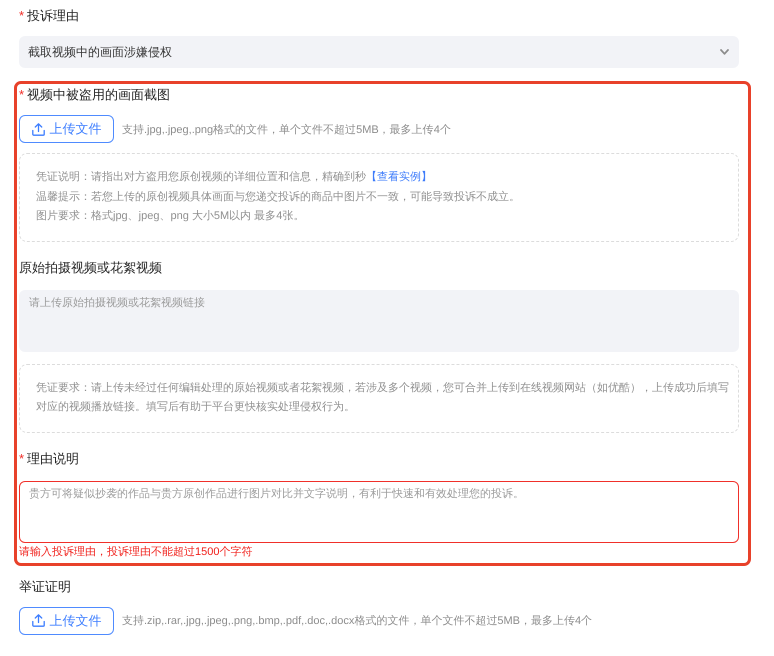 This screenshot has width=774, height=656. What do you see at coordinates (399, 177) in the screenshot?
I see `example-link: 【查看实例】` at bounding box center [399, 177].